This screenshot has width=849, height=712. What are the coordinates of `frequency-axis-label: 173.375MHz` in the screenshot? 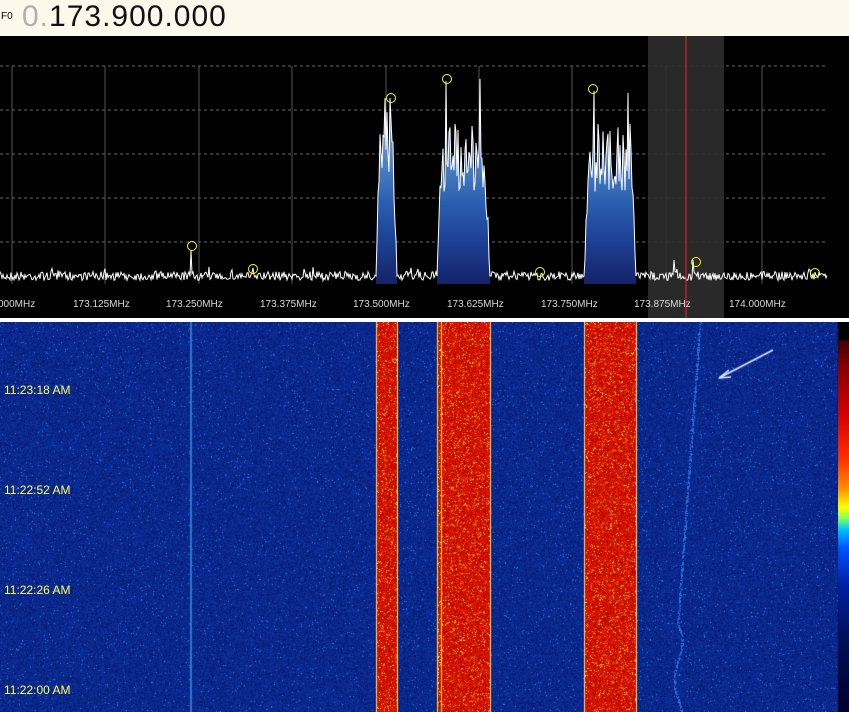 It's located at (288, 304).